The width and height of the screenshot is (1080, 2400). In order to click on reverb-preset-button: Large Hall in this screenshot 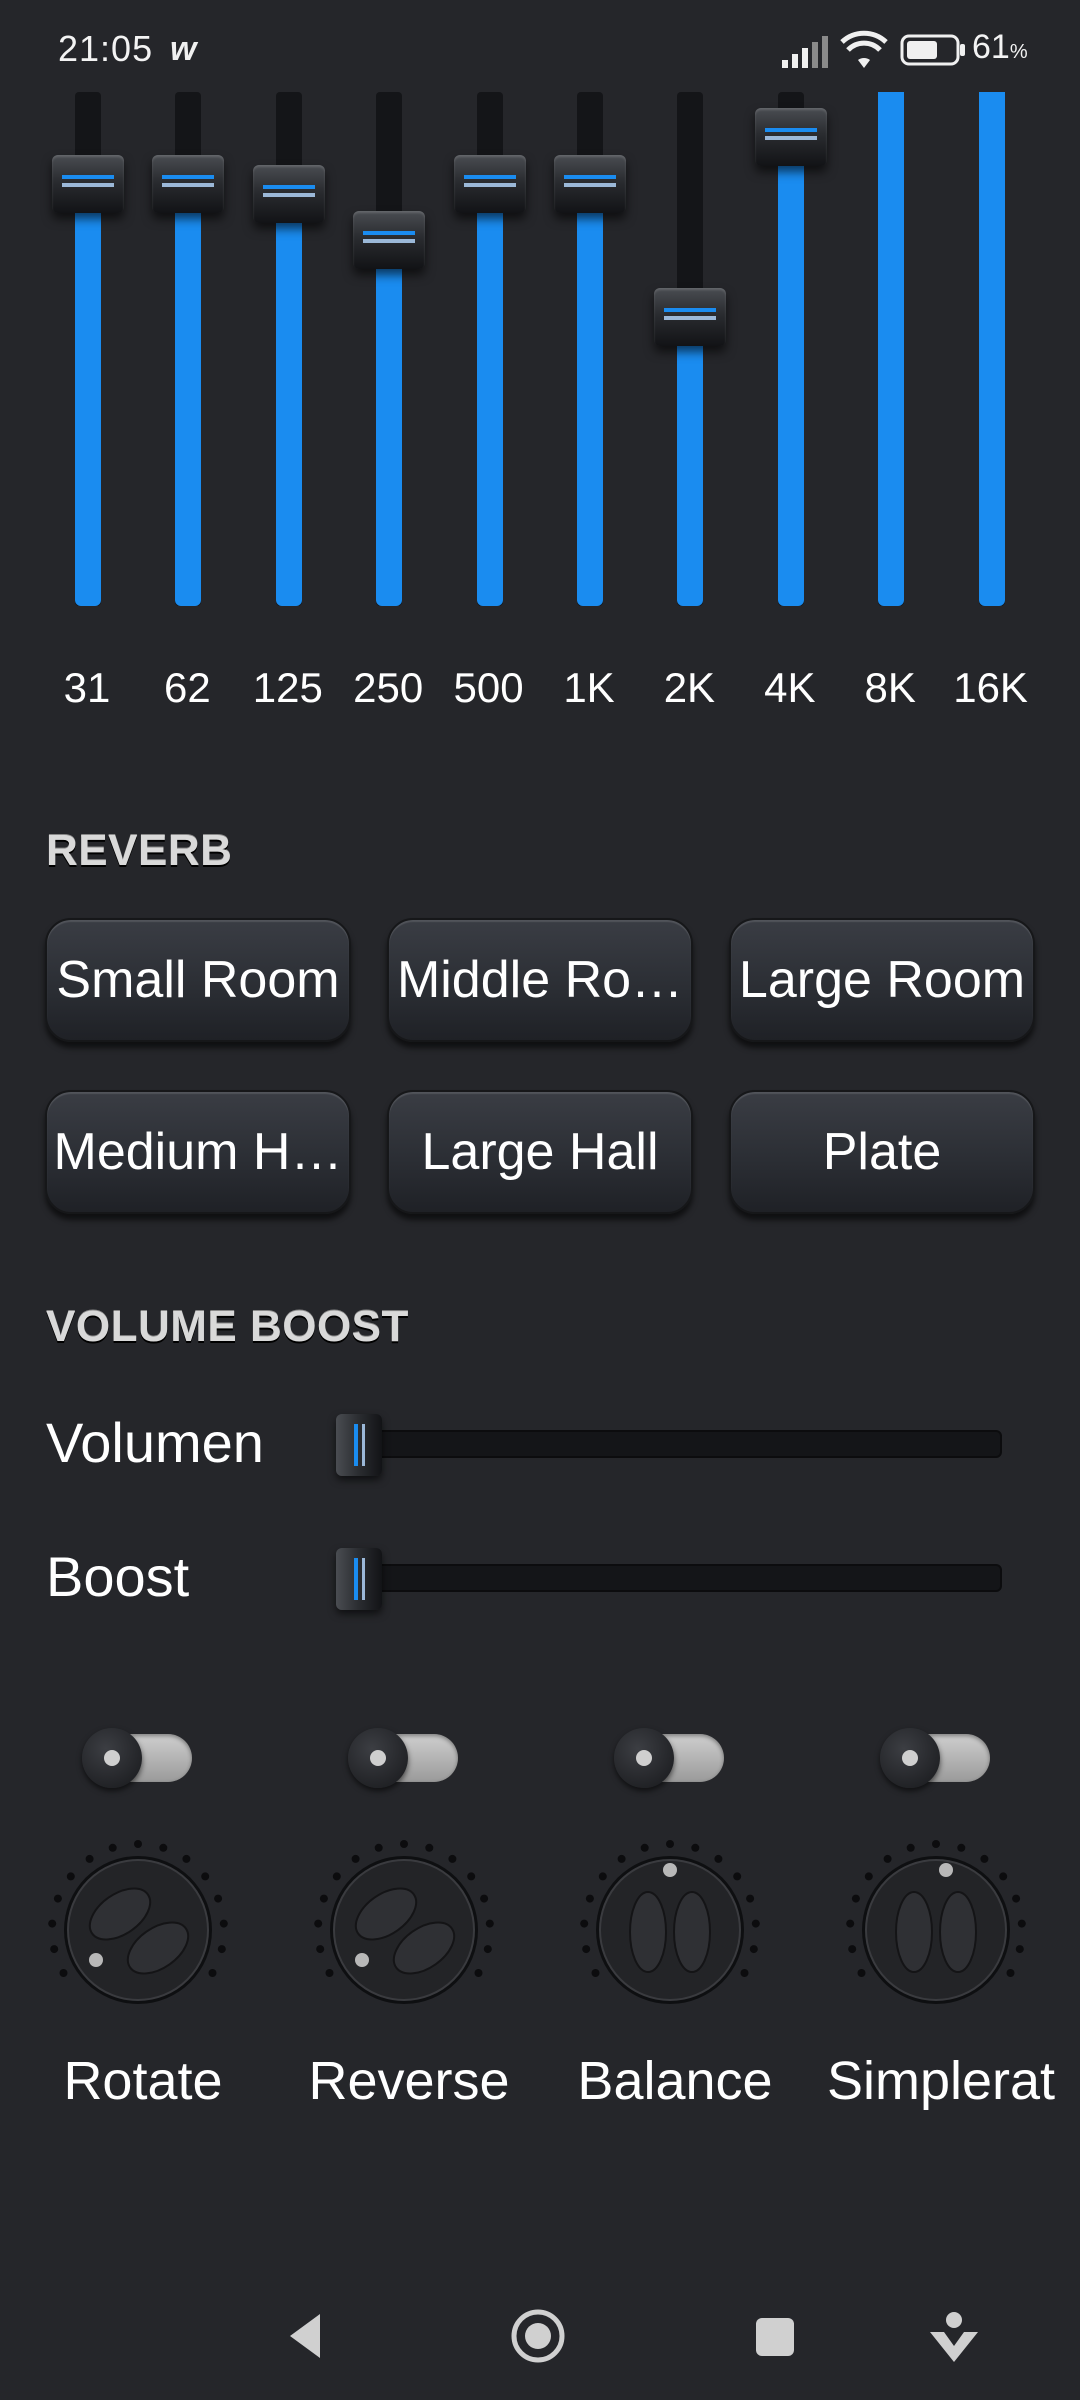, I will do `click(540, 1152)`.